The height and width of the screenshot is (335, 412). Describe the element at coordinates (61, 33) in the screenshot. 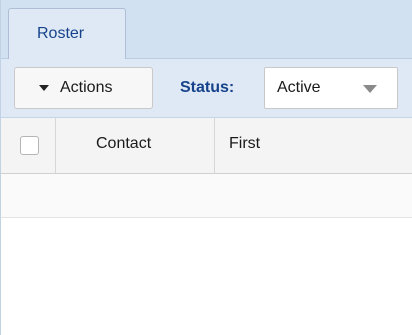

I see `tab-roster-label: Roster` at that location.